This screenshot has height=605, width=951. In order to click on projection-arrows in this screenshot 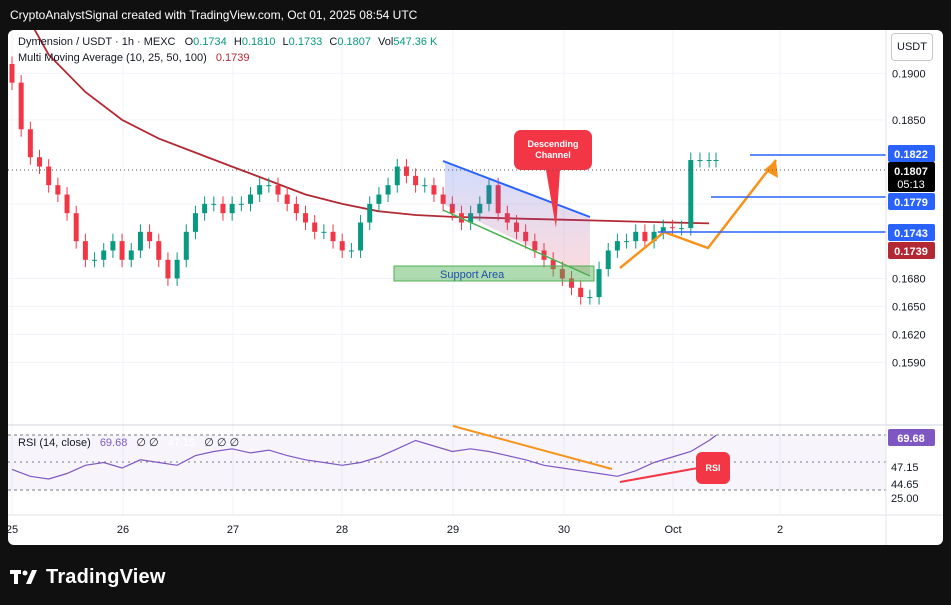, I will do `click(698, 214)`.